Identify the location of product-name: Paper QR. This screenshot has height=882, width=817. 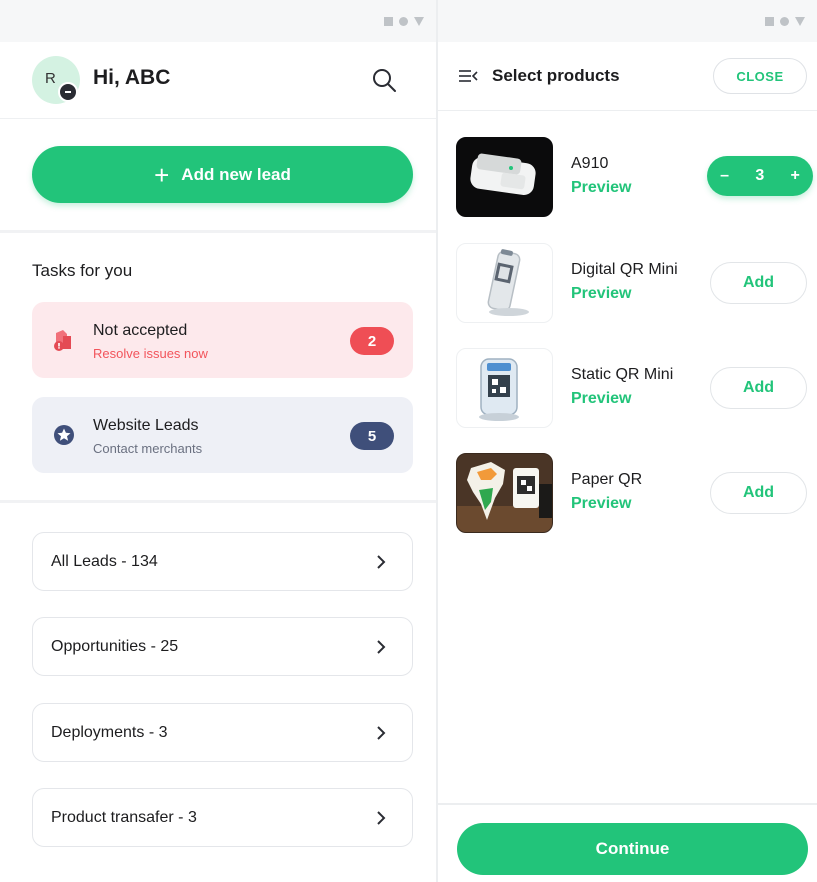
(607, 479).